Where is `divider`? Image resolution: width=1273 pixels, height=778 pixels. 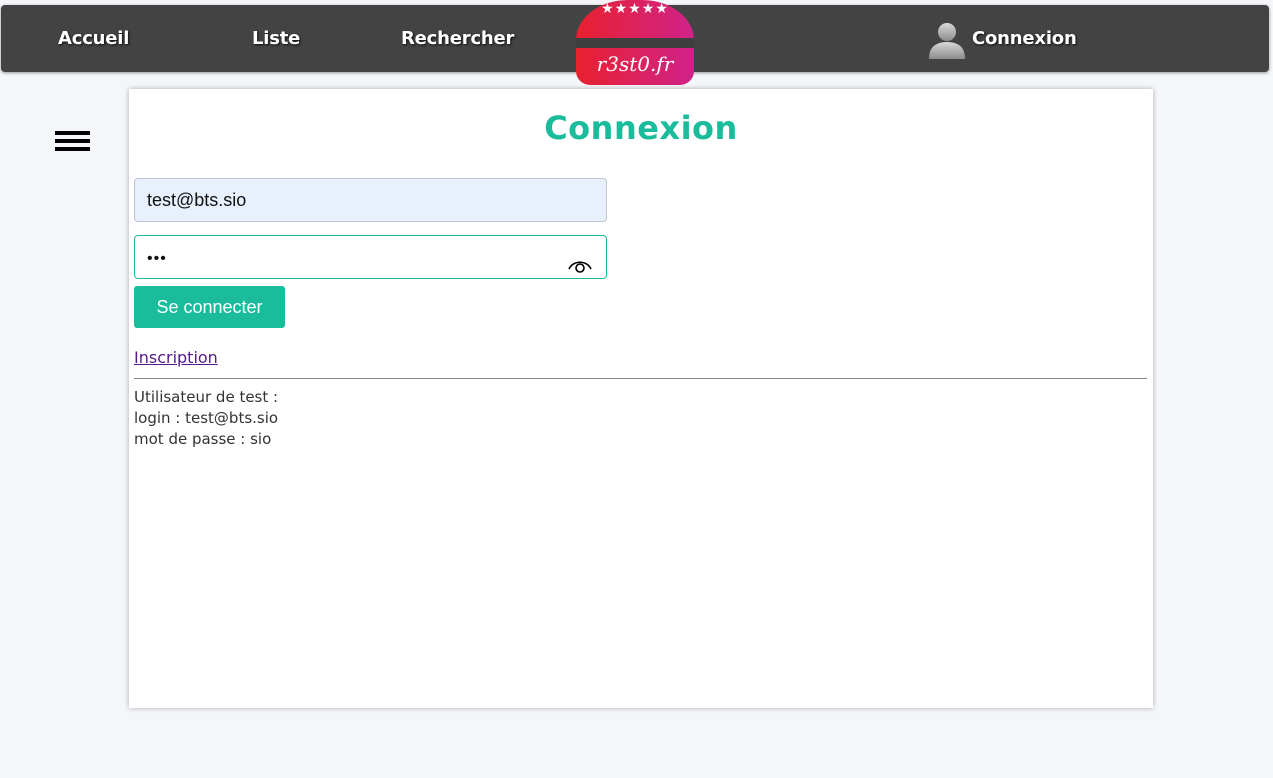
divider is located at coordinates (640, 378).